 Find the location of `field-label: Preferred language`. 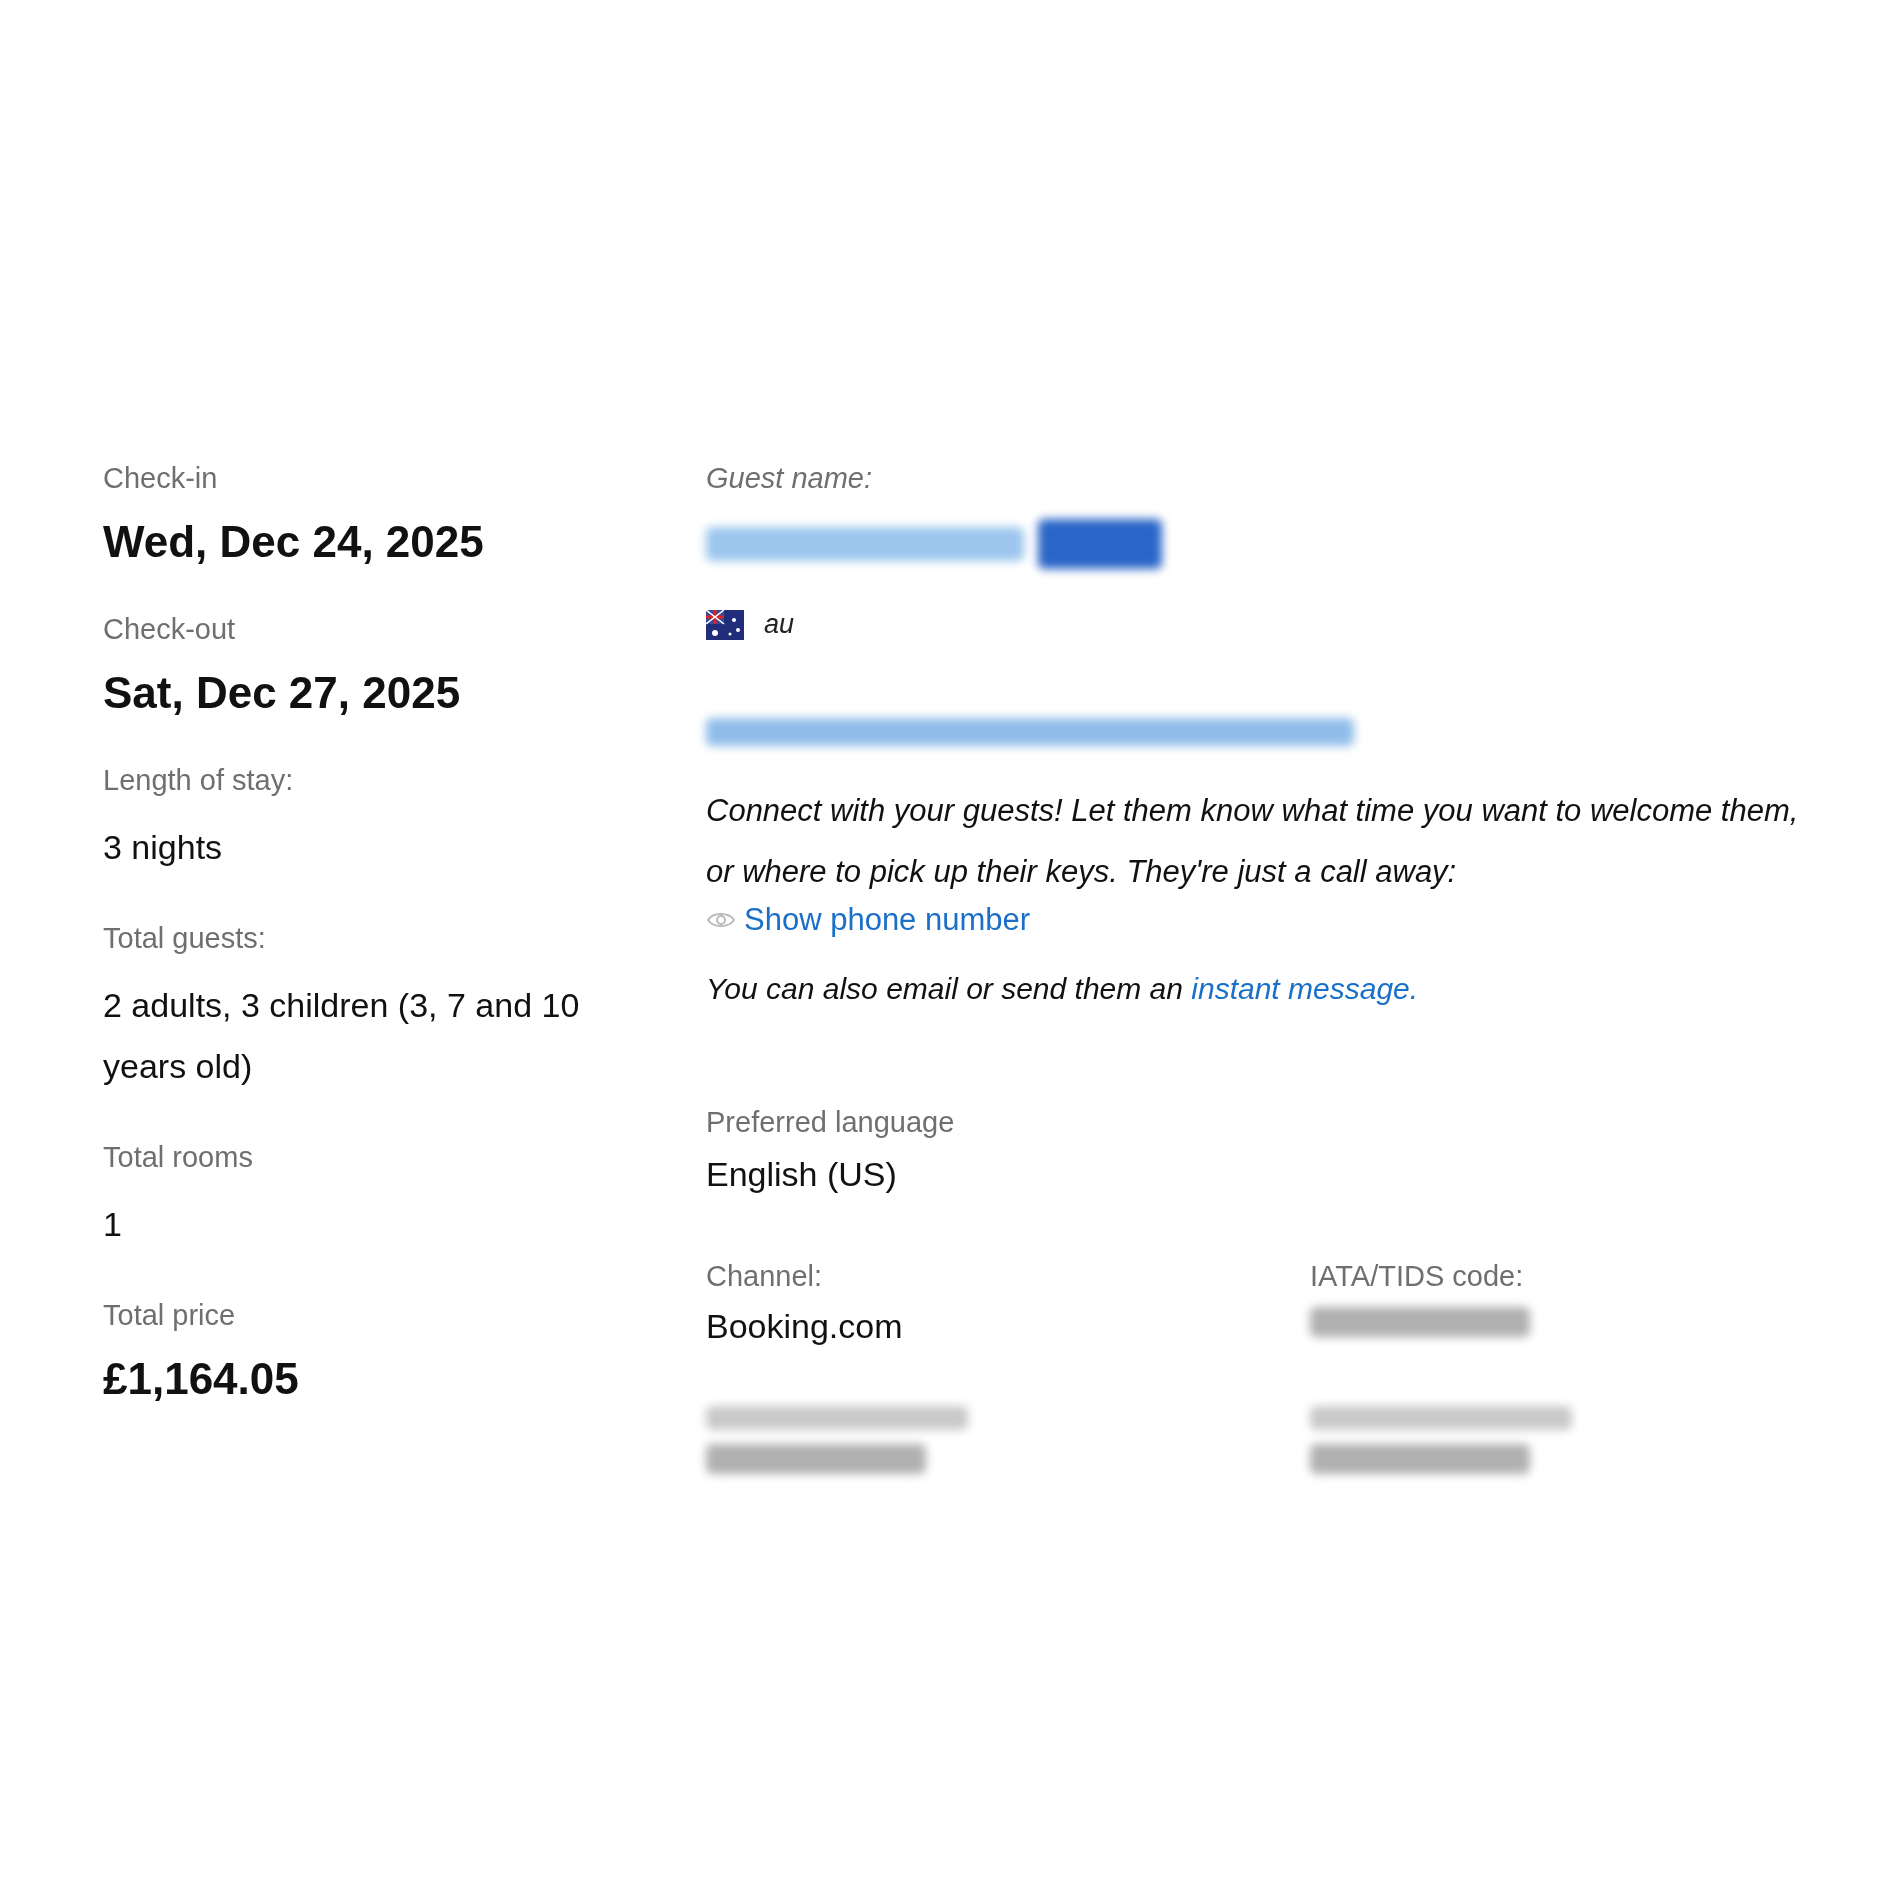

field-label: Preferred language is located at coordinates (831, 1122).